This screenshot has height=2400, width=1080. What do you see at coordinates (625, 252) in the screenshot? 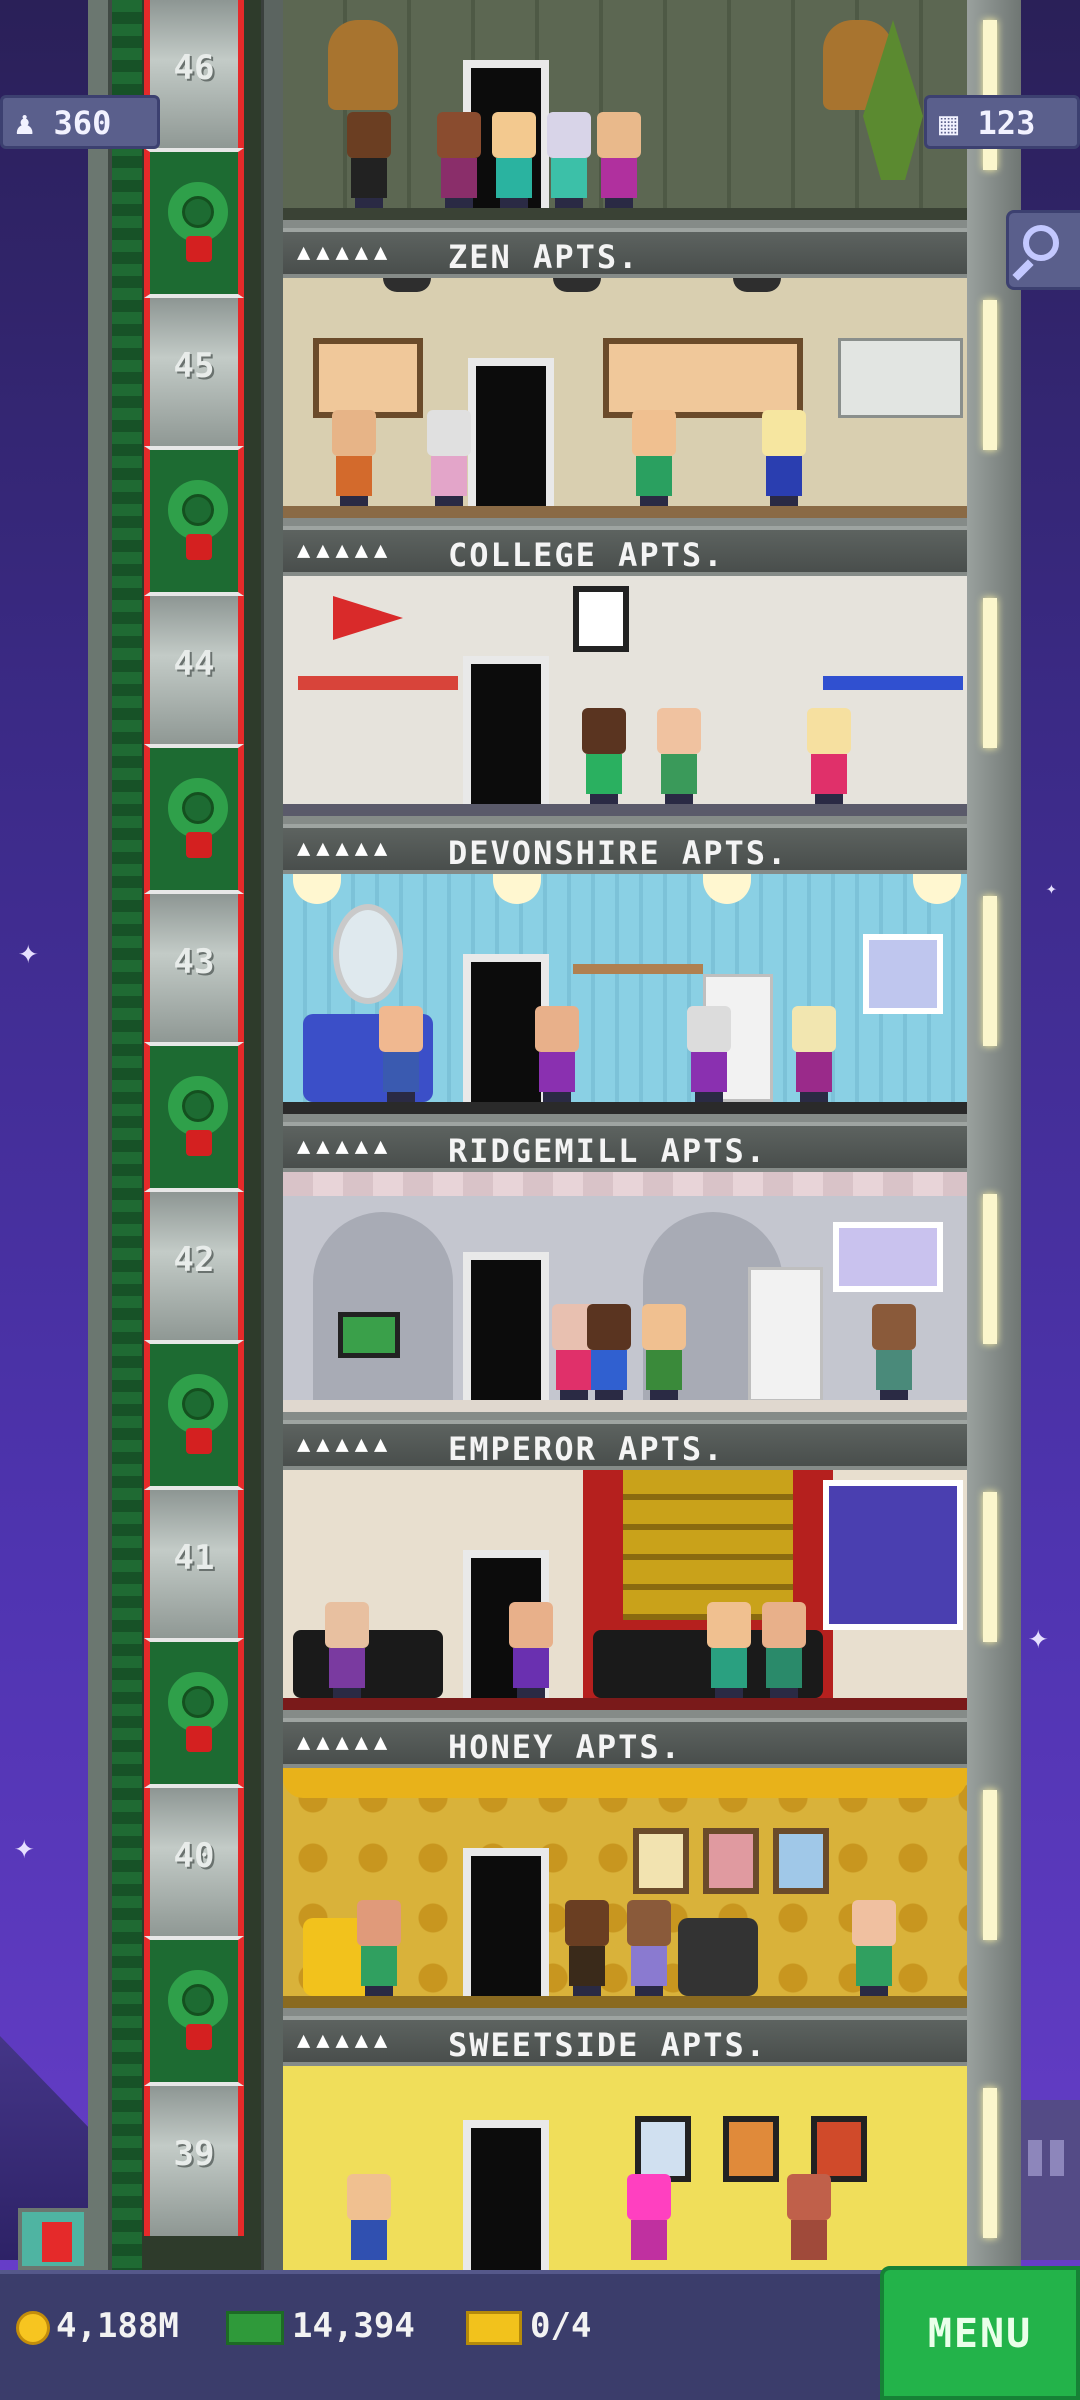
I see `floor-sign: ▲▲▲▲▲ ZEN APTS.` at bounding box center [625, 252].